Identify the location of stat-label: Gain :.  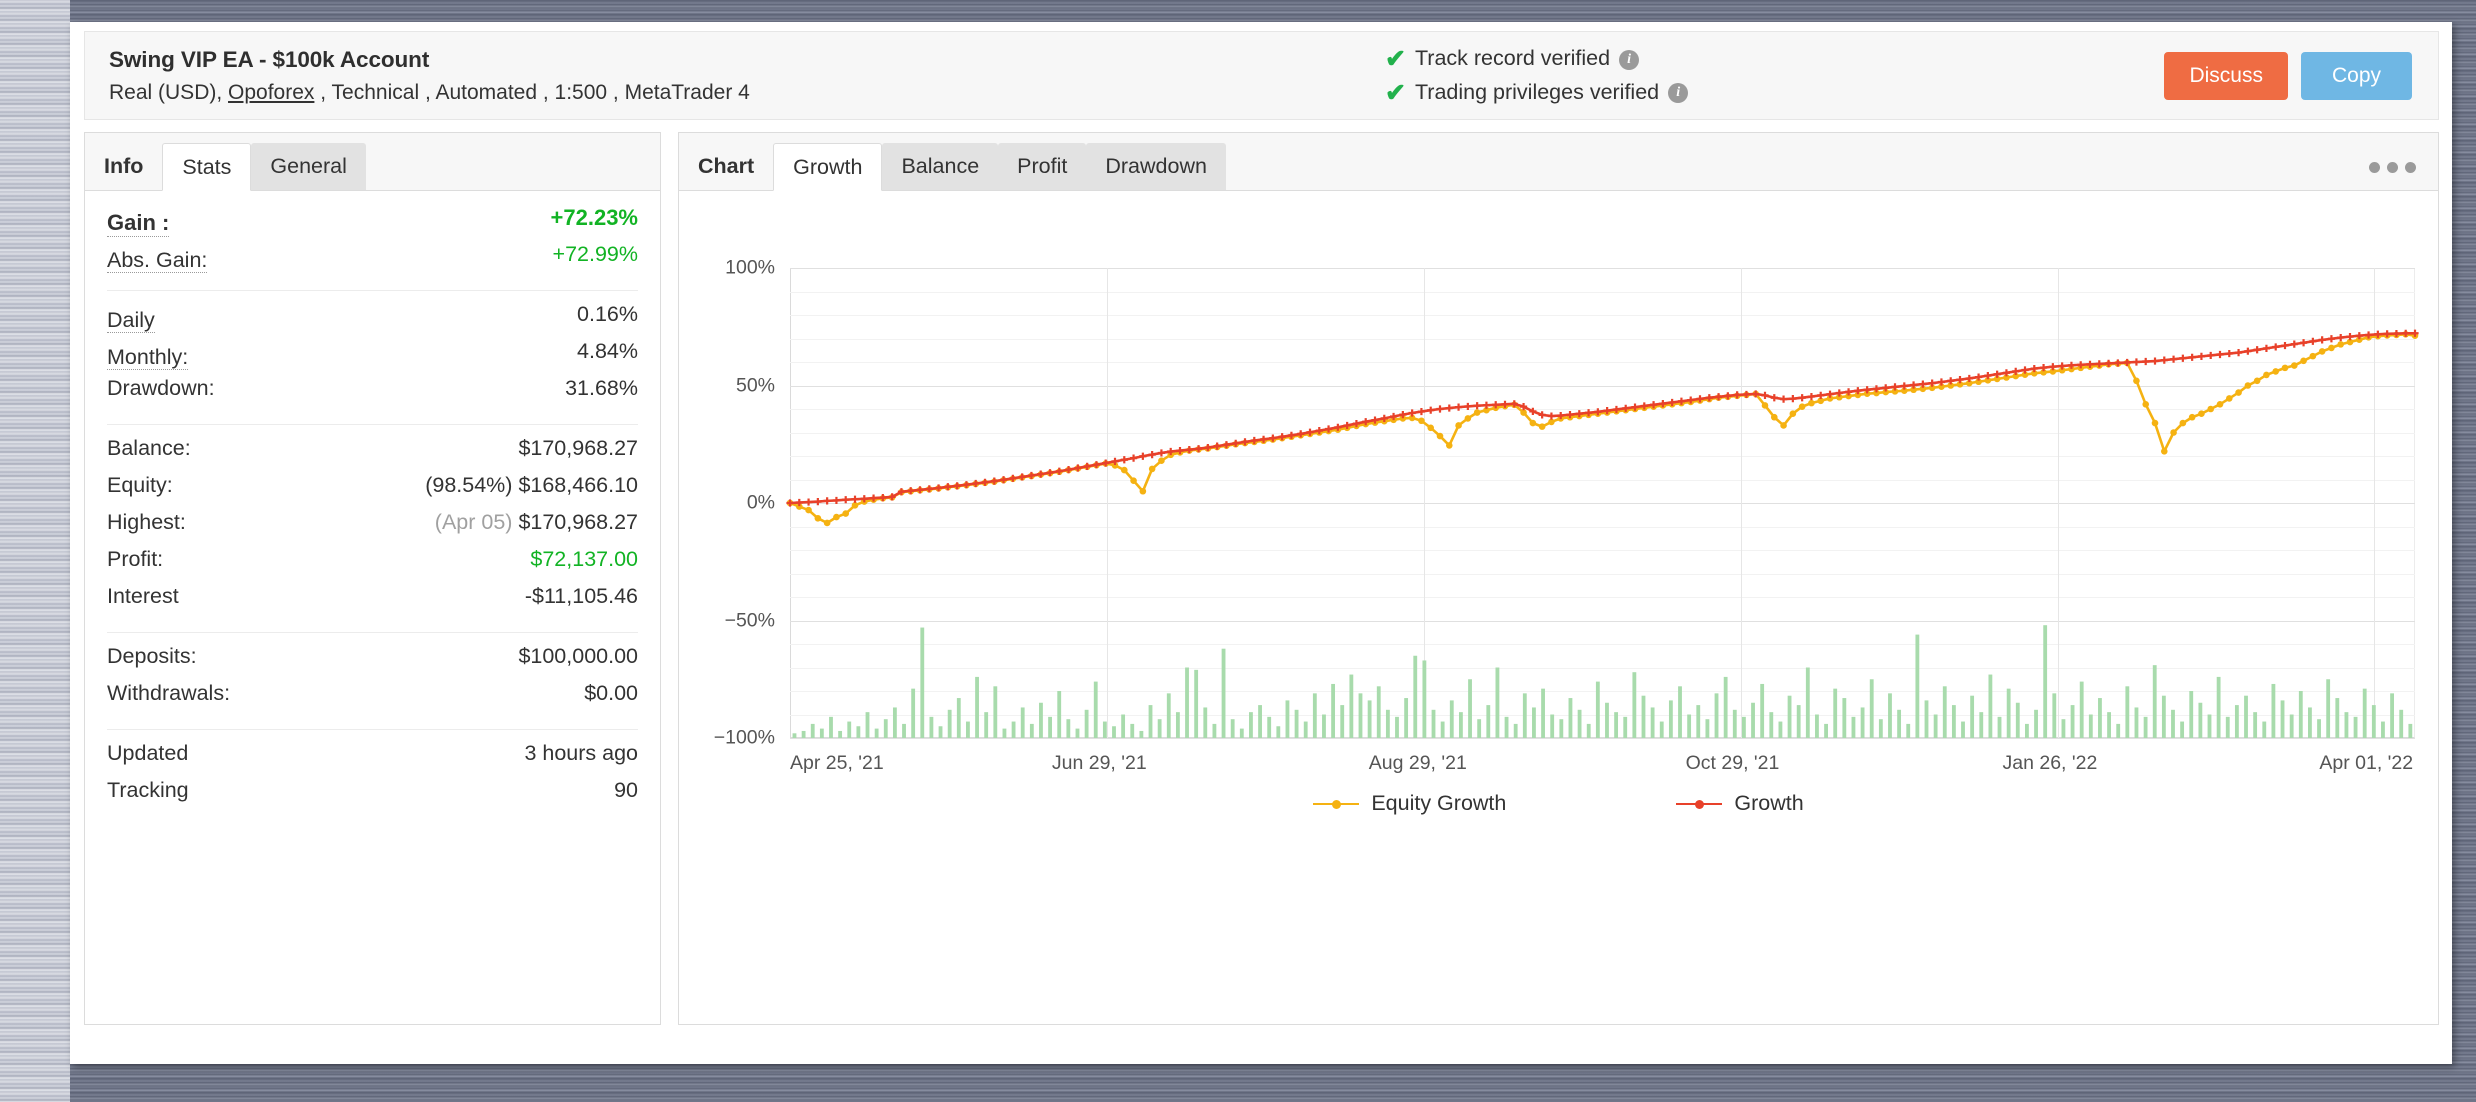
(138, 223).